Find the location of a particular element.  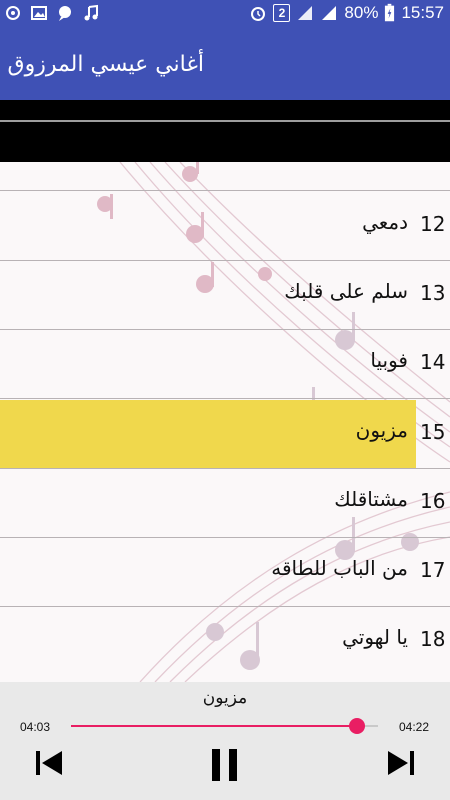

pause-icon is located at coordinates (224, 765).